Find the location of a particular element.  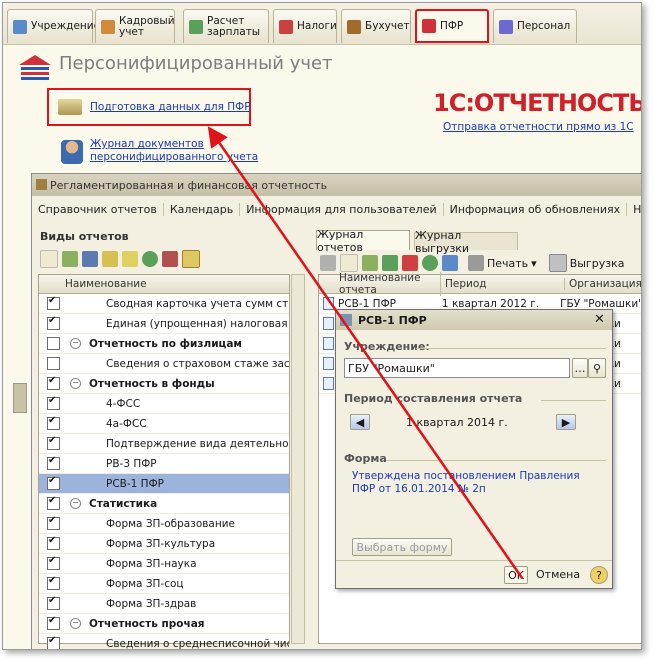

tab-pfr: ПФР is located at coordinates (452, 26).